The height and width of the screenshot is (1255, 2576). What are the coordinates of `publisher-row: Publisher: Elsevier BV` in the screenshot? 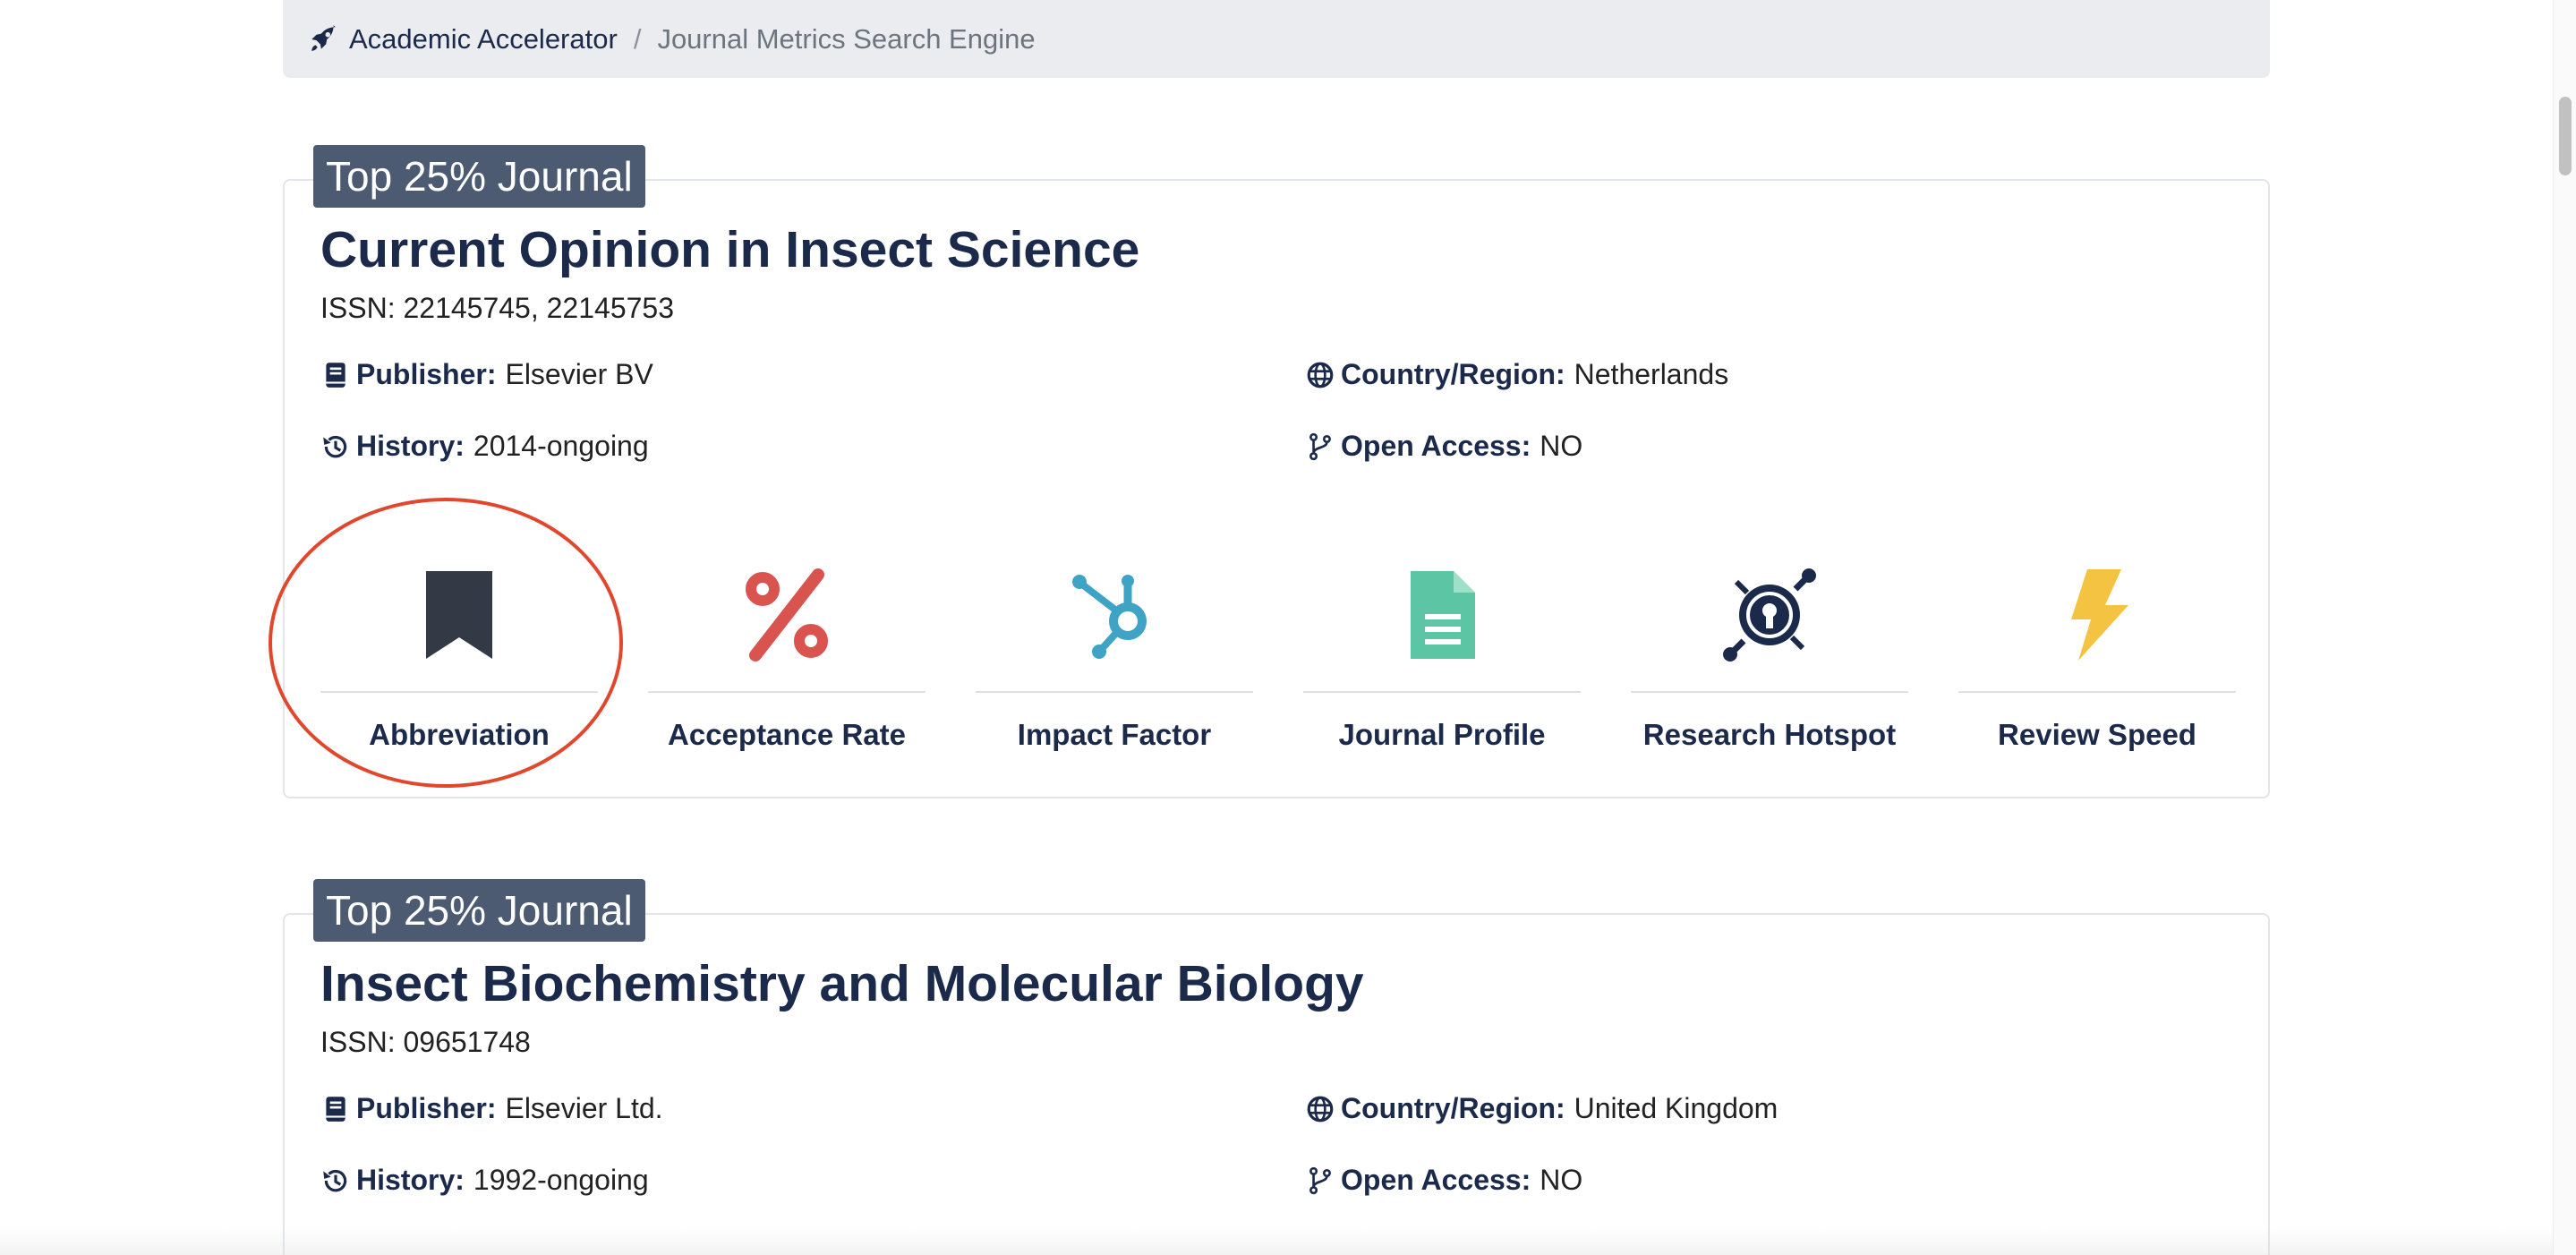 It's located at (486, 374).